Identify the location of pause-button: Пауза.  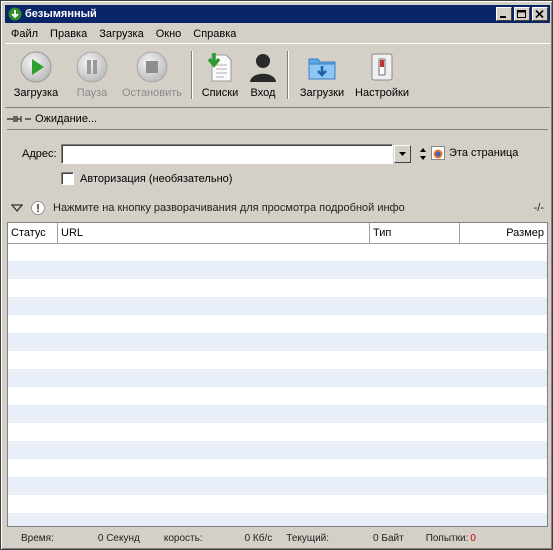
(92, 74).